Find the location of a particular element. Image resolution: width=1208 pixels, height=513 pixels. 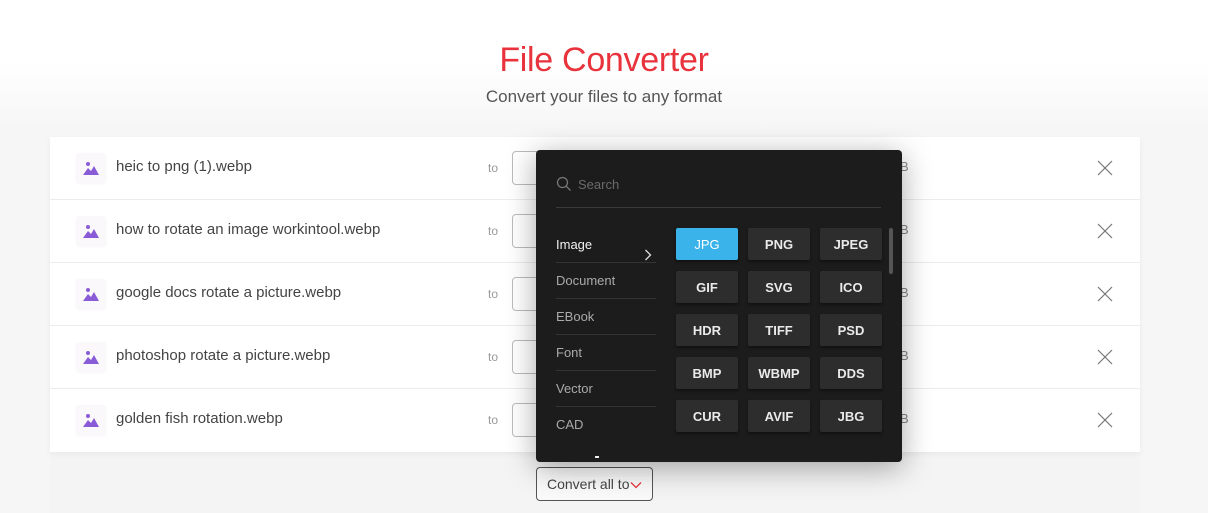

category-label: Document is located at coordinates (586, 280).